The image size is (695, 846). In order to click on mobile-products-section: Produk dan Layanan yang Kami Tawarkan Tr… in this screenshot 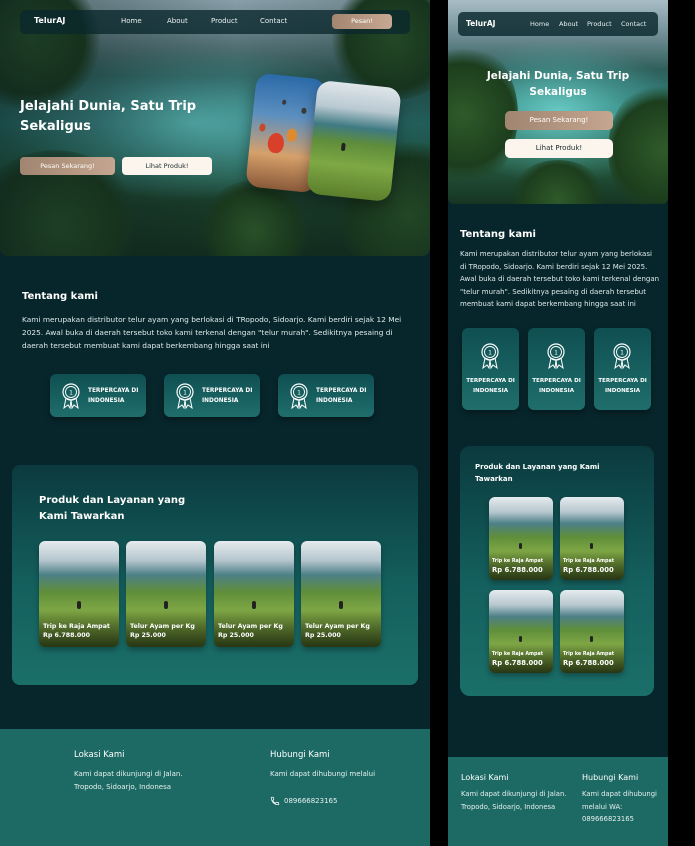, I will do `click(557, 571)`.